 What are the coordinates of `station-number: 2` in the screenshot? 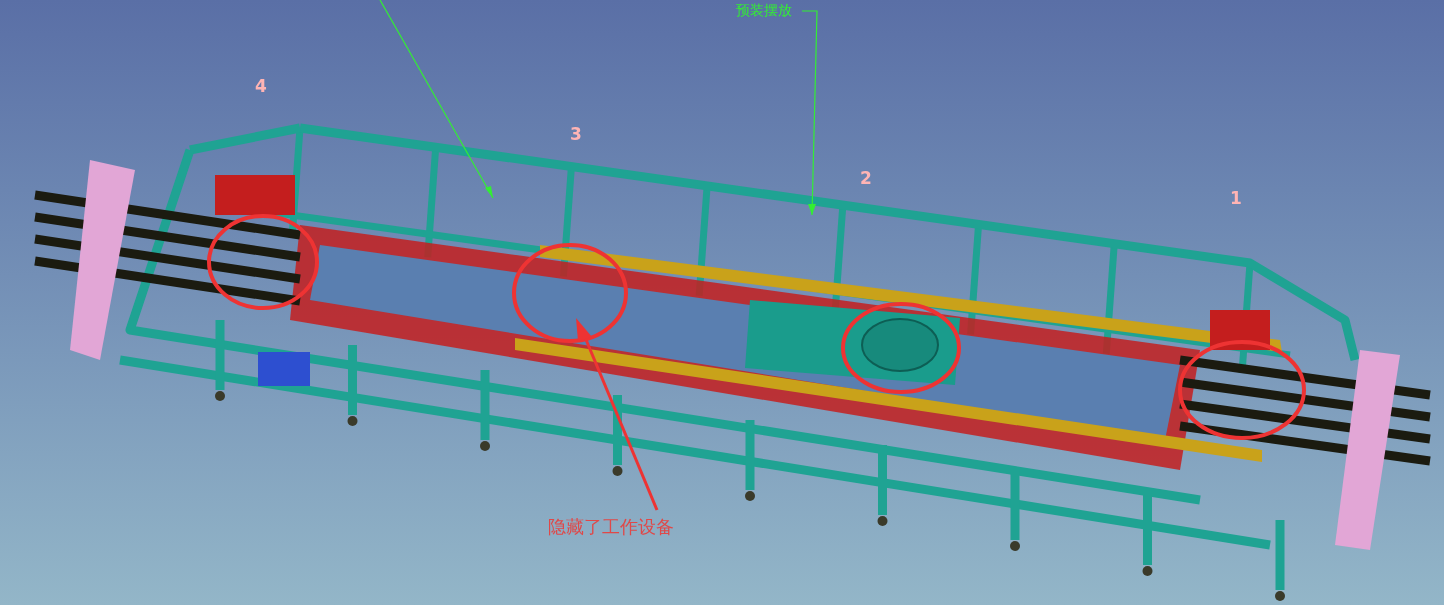 It's located at (866, 178).